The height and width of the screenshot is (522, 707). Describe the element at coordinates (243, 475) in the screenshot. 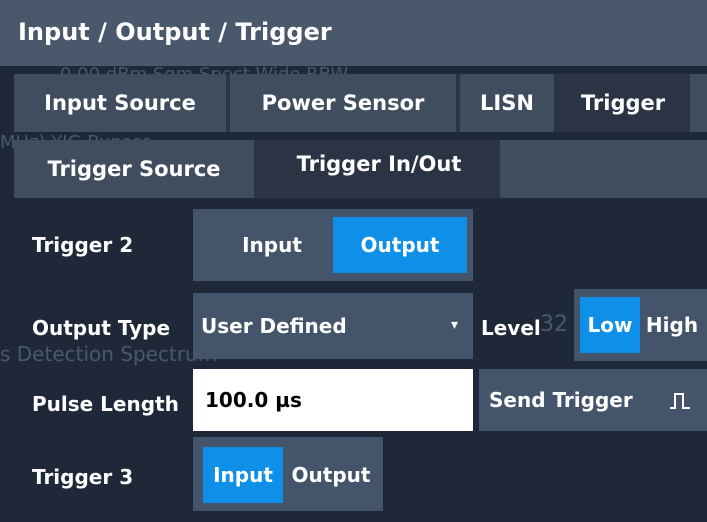

I see `trigger3-input-option: Input` at that location.